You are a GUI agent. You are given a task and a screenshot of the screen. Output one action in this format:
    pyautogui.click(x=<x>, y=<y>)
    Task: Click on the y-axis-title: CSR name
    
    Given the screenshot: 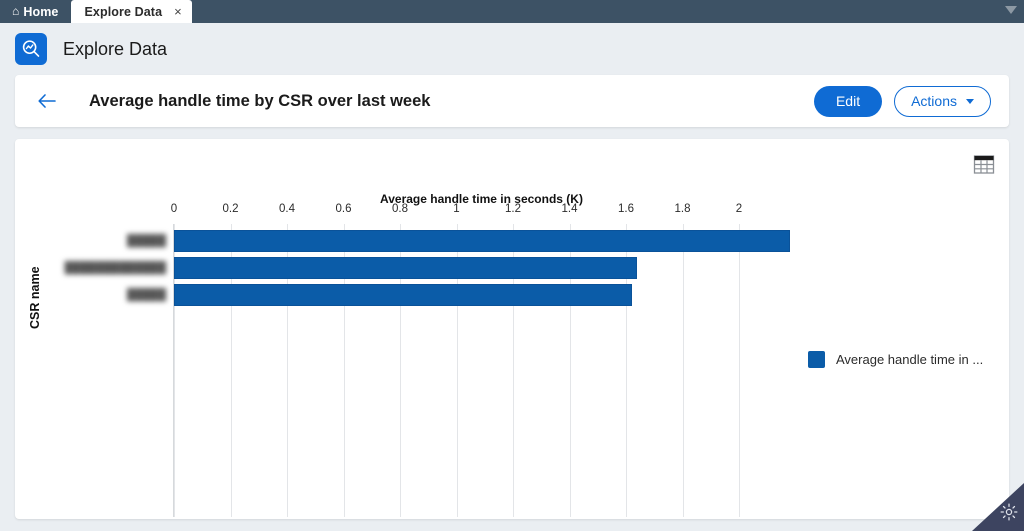 What is the action you would take?
    pyautogui.click(x=35, y=297)
    